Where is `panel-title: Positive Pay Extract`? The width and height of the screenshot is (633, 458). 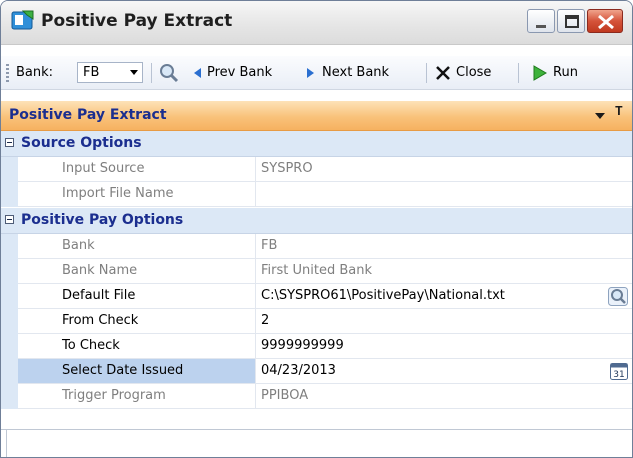
panel-title: Positive Pay Extract is located at coordinates (88, 115).